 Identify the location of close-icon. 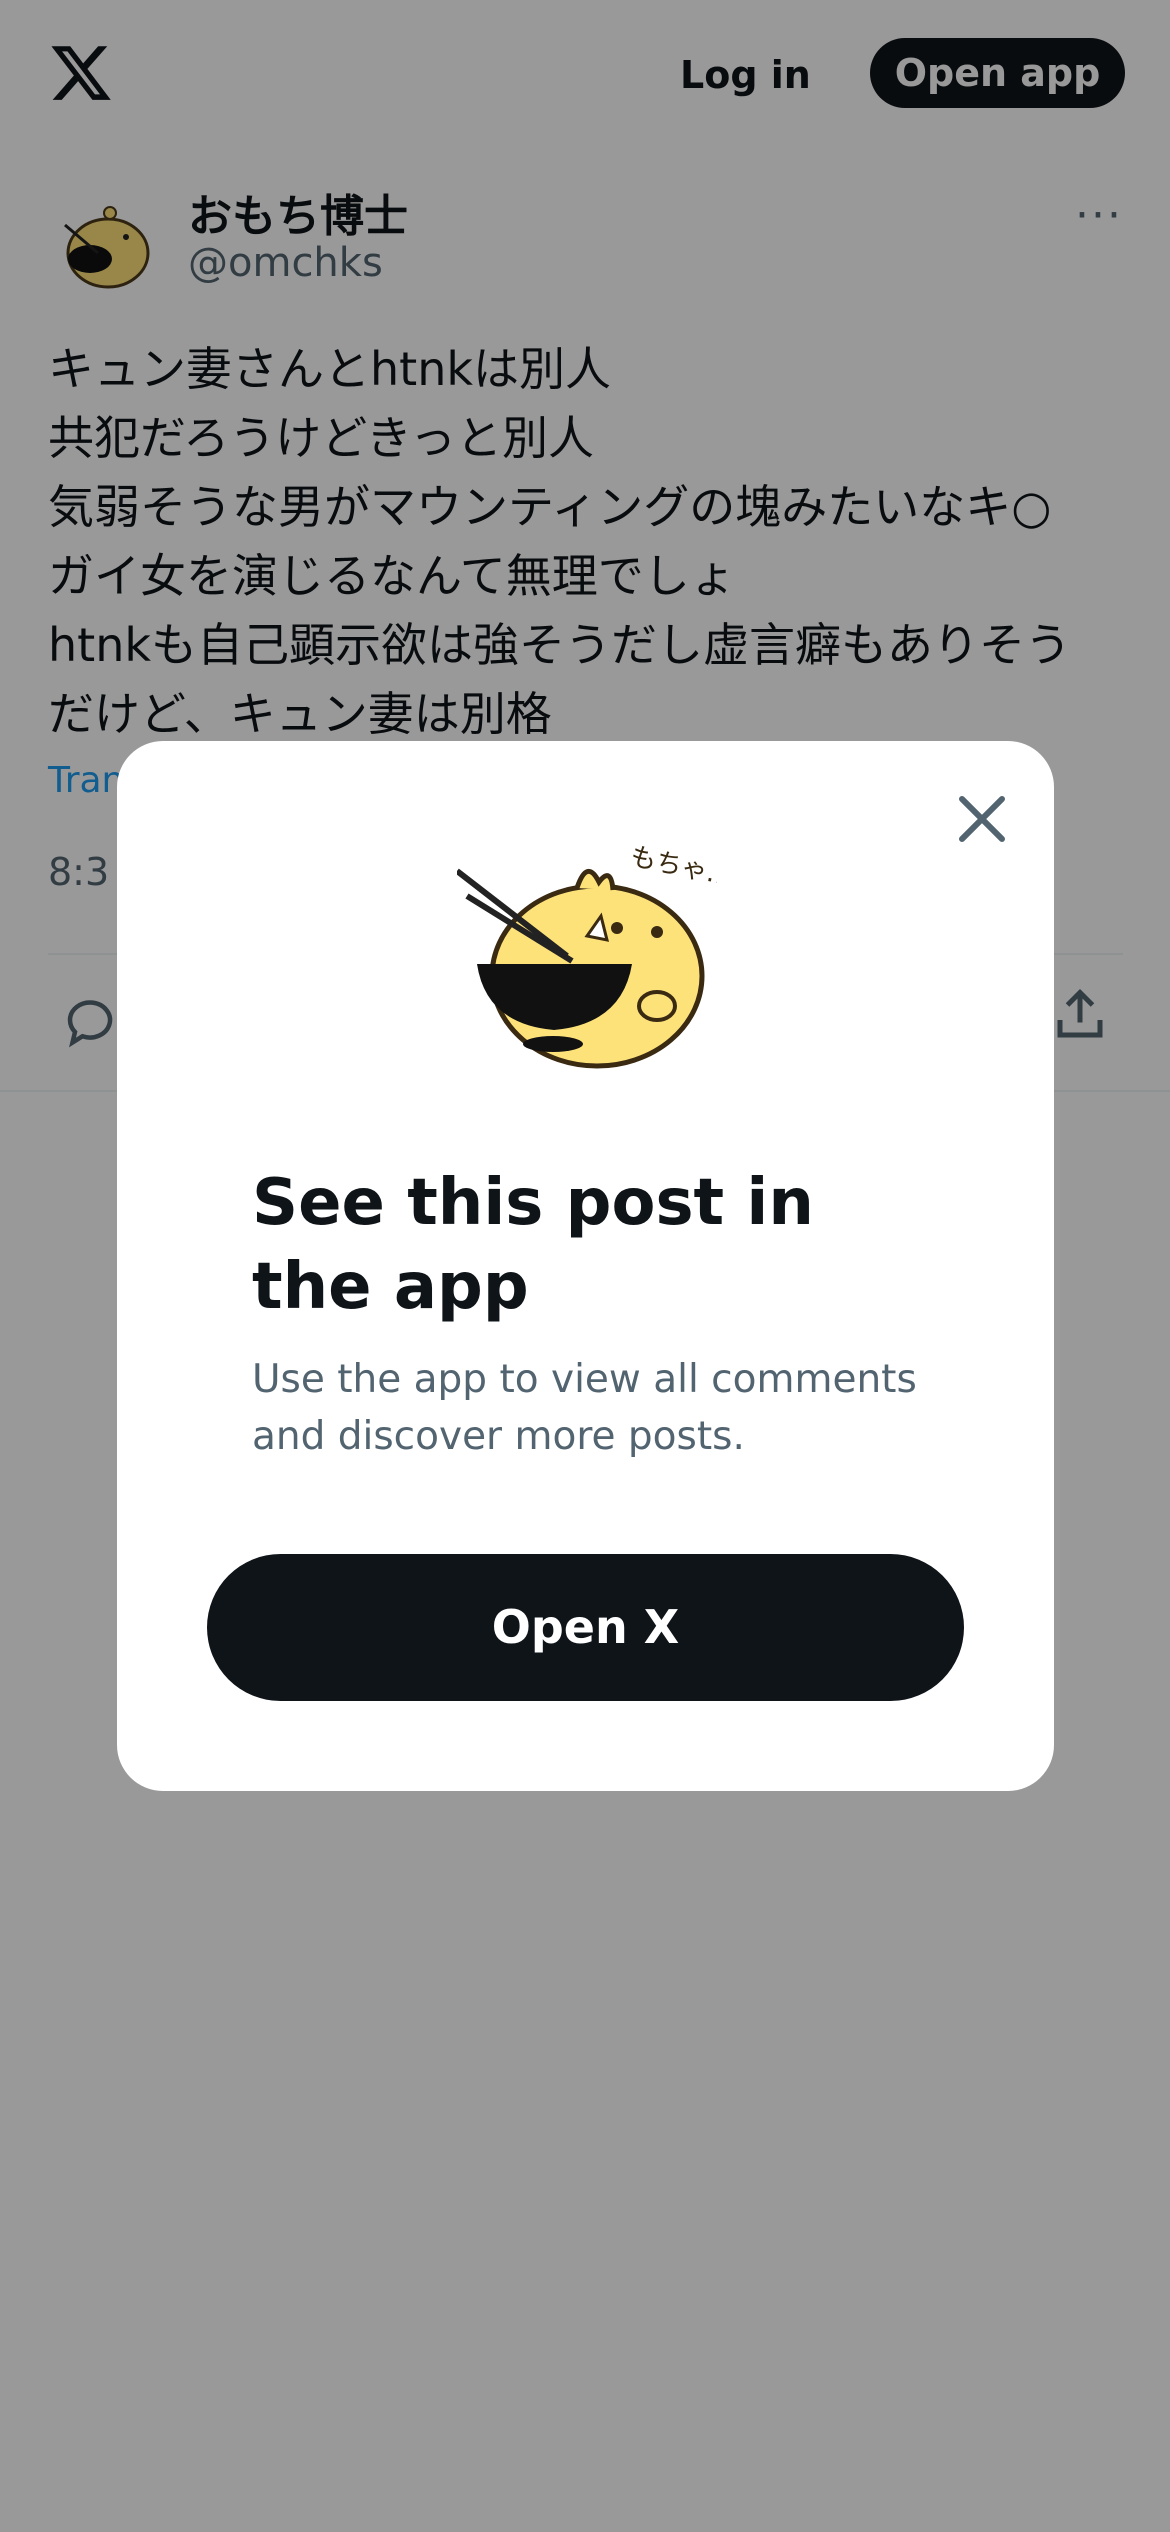
(982, 819).